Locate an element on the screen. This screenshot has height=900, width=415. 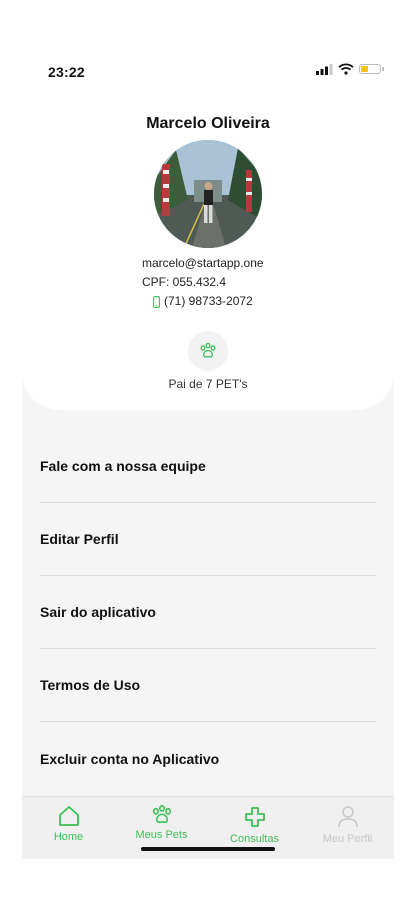
signal-icon is located at coordinates (324, 69).